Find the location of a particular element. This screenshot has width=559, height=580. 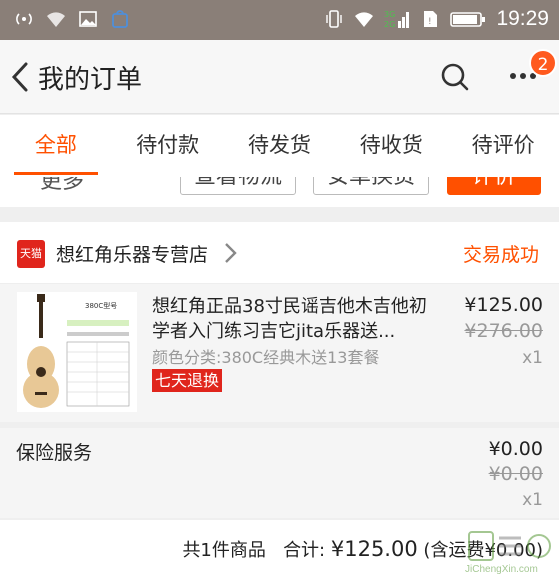

tab-pending-payment: 待付款 is located at coordinates (168, 146).